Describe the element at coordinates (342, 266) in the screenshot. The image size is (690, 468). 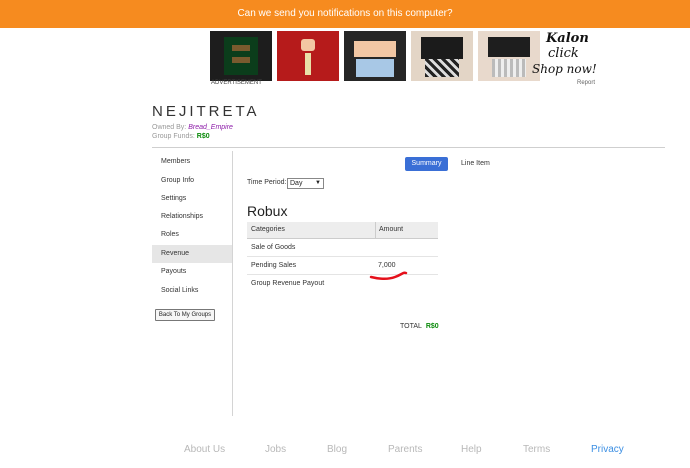
I see `table-row: Pending Sales 7,000` at that location.